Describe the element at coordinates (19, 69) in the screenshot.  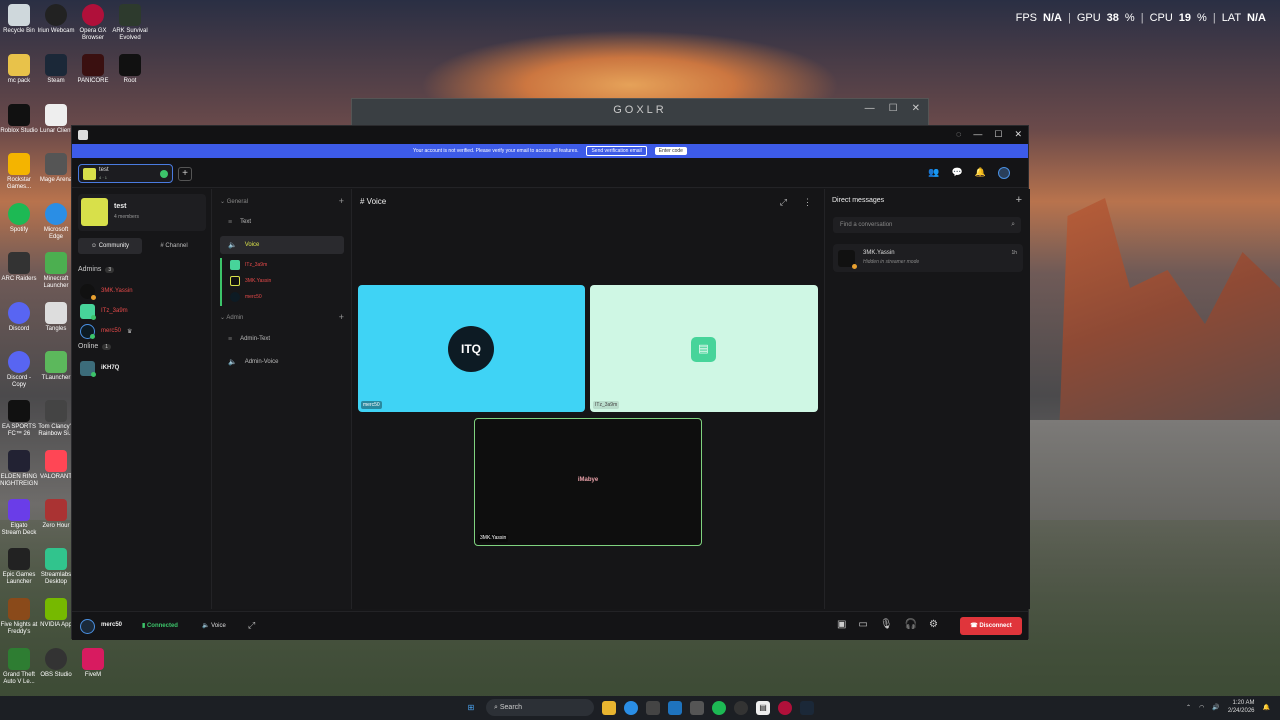
I see `desktop-icon: mc pack` at that location.